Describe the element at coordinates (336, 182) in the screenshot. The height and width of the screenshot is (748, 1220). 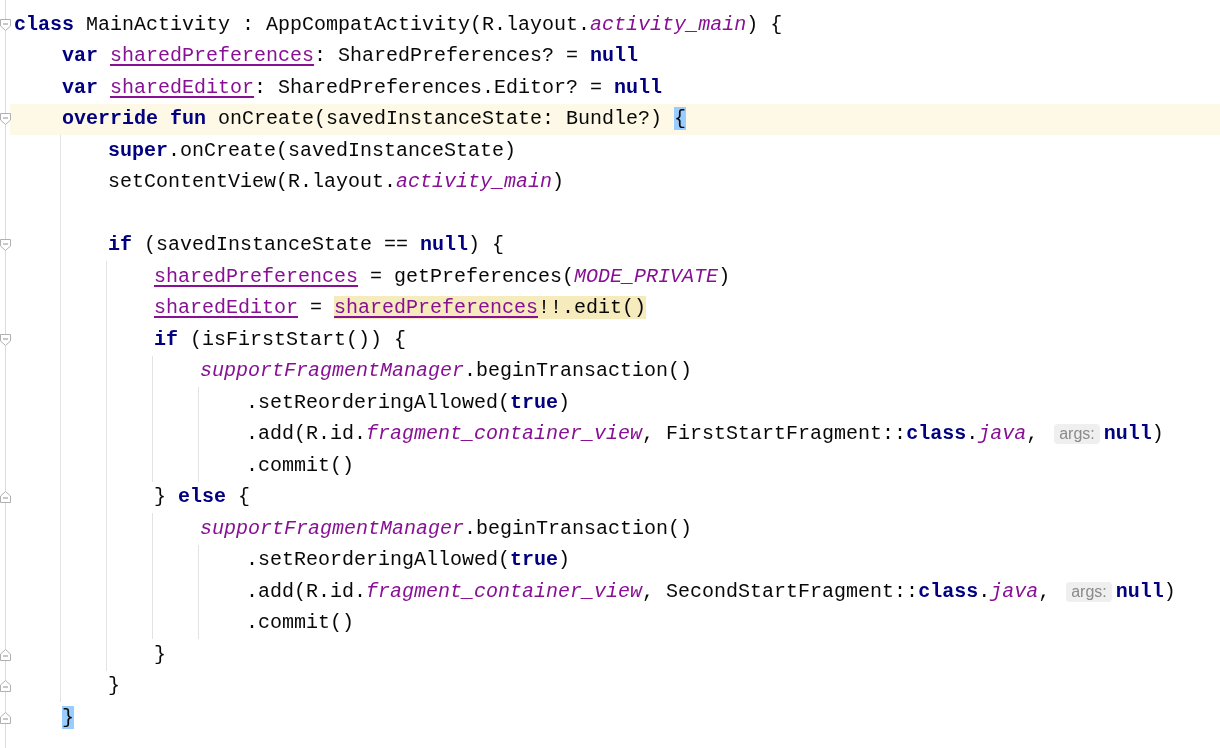
I see `code-text: setContentView(R.layout.activity_main)` at that location.